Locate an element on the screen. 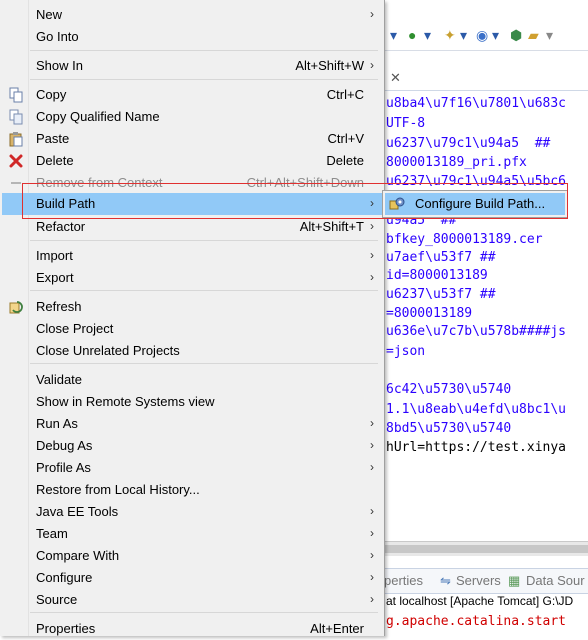 The height and width of the screenshot is (640, 588). menu-item-label: Show In is located at coordinates (59, 65).